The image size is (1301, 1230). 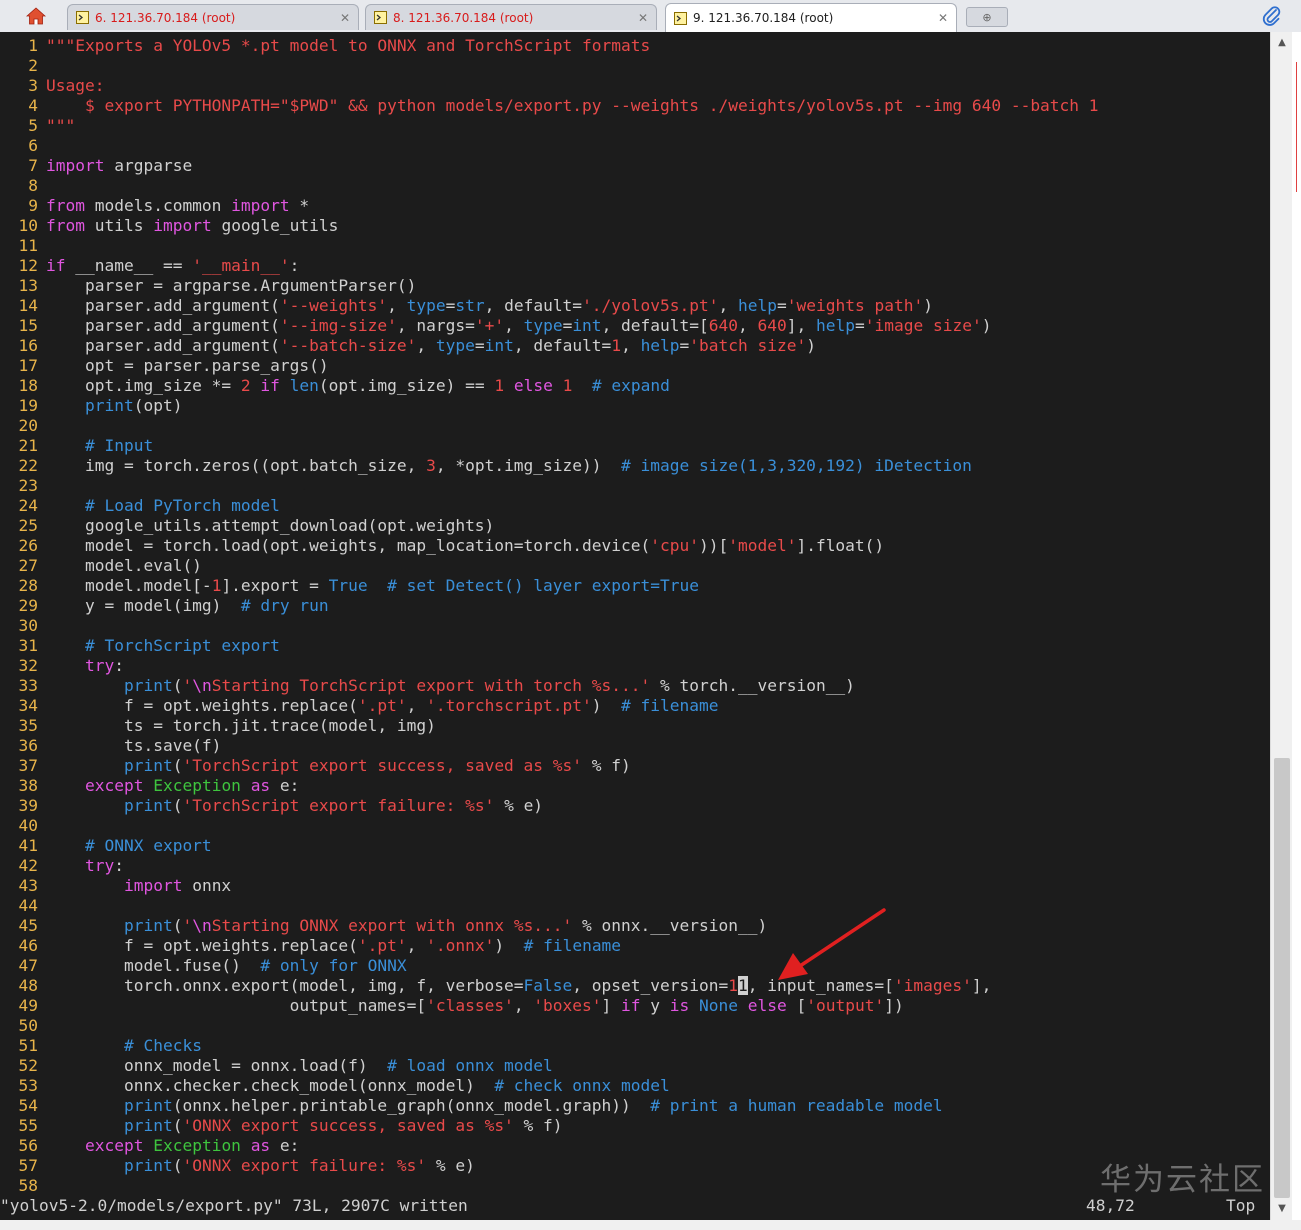 What do you see at coordinates (23, 906) in the screenshot?
I see `code-line: 44` at bounding box center [23, 906].